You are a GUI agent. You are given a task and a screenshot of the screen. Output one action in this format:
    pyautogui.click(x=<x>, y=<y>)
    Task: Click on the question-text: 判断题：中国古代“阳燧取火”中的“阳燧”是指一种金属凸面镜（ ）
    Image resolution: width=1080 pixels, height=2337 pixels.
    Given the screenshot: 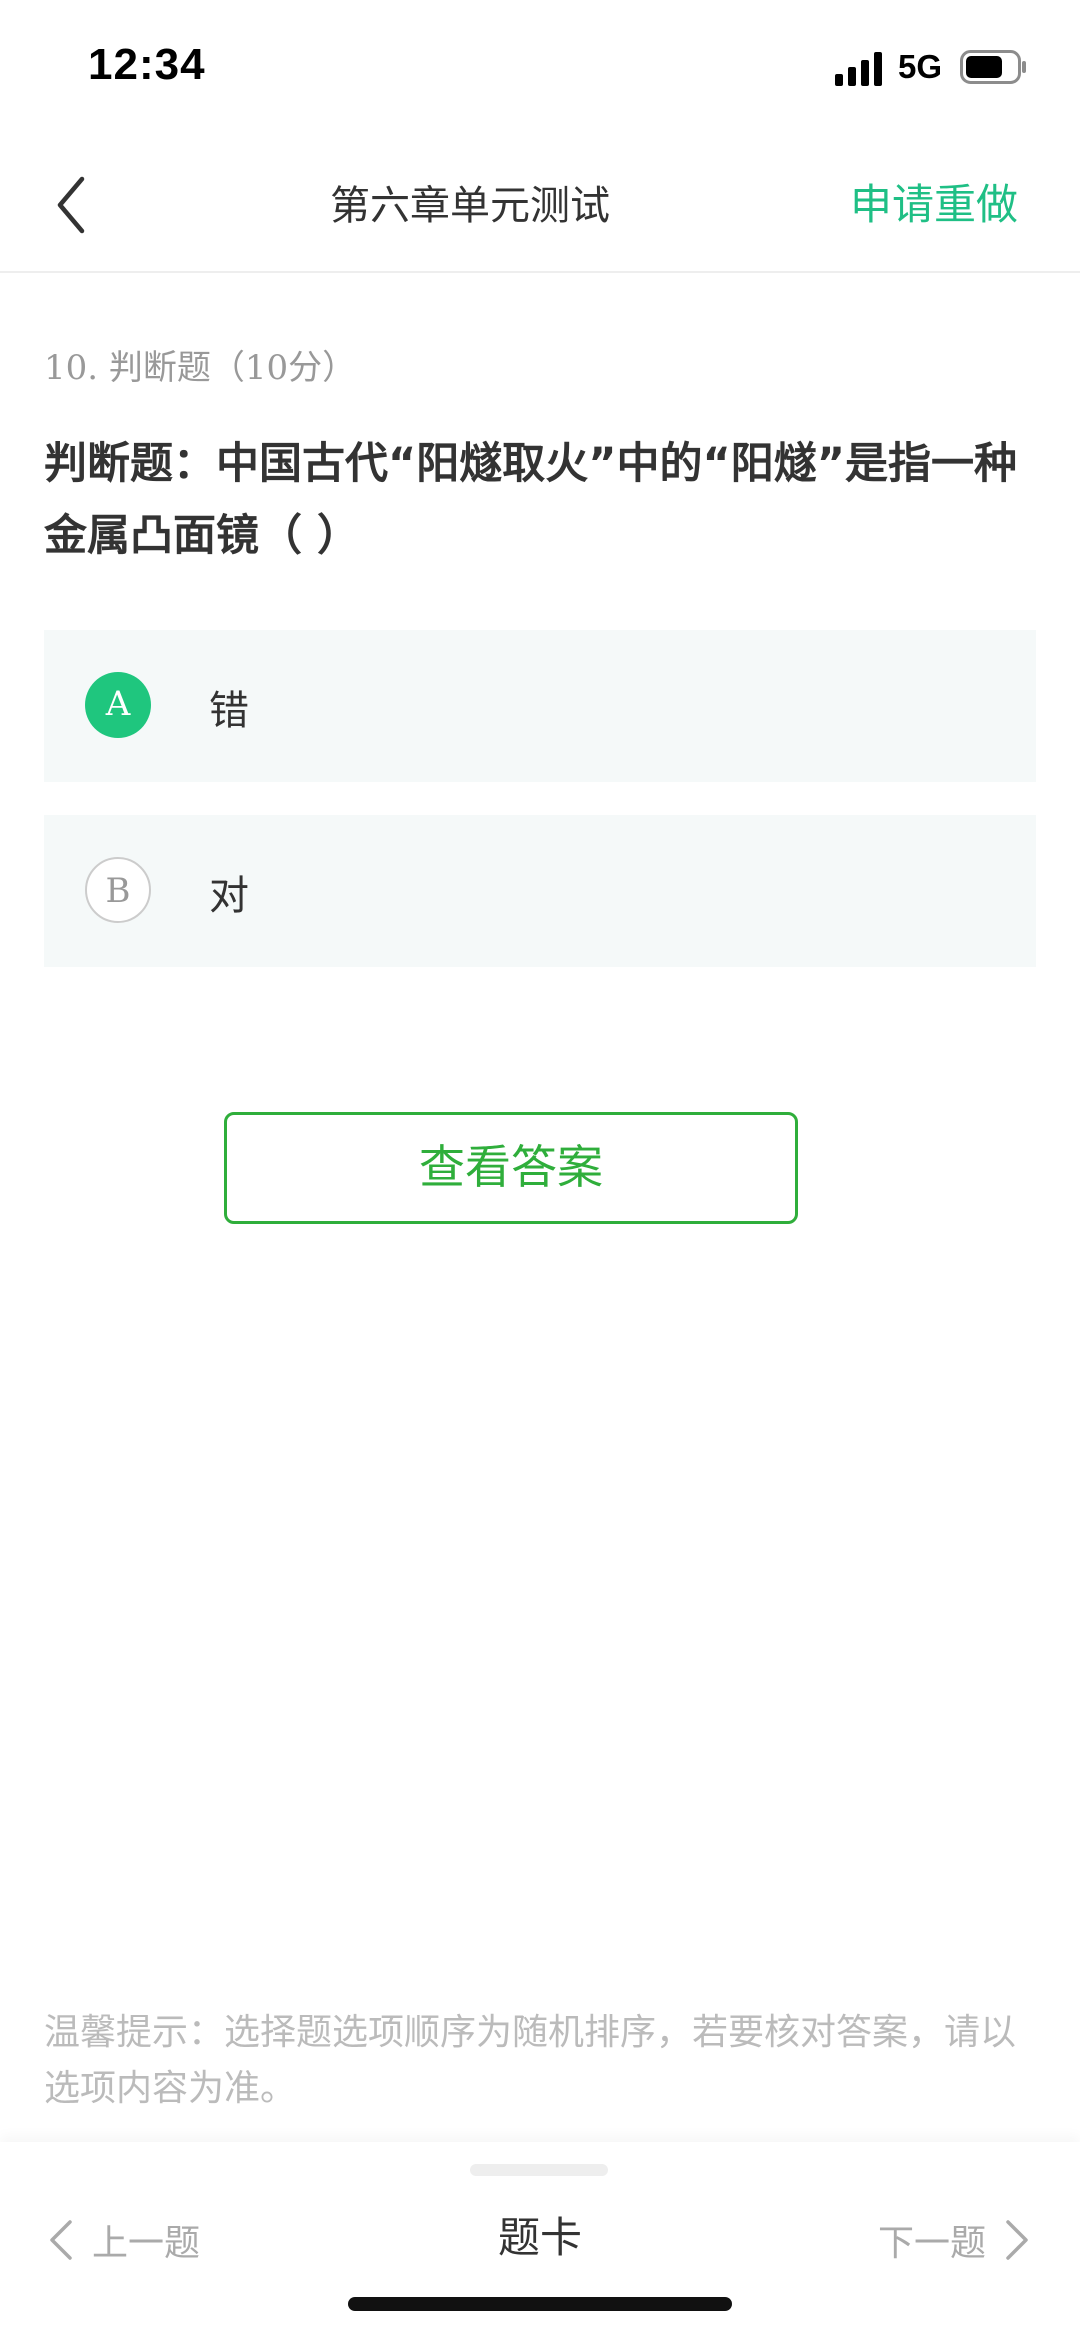 What is the action you would take?
    pyautogui.click(x=531, y=500)
    